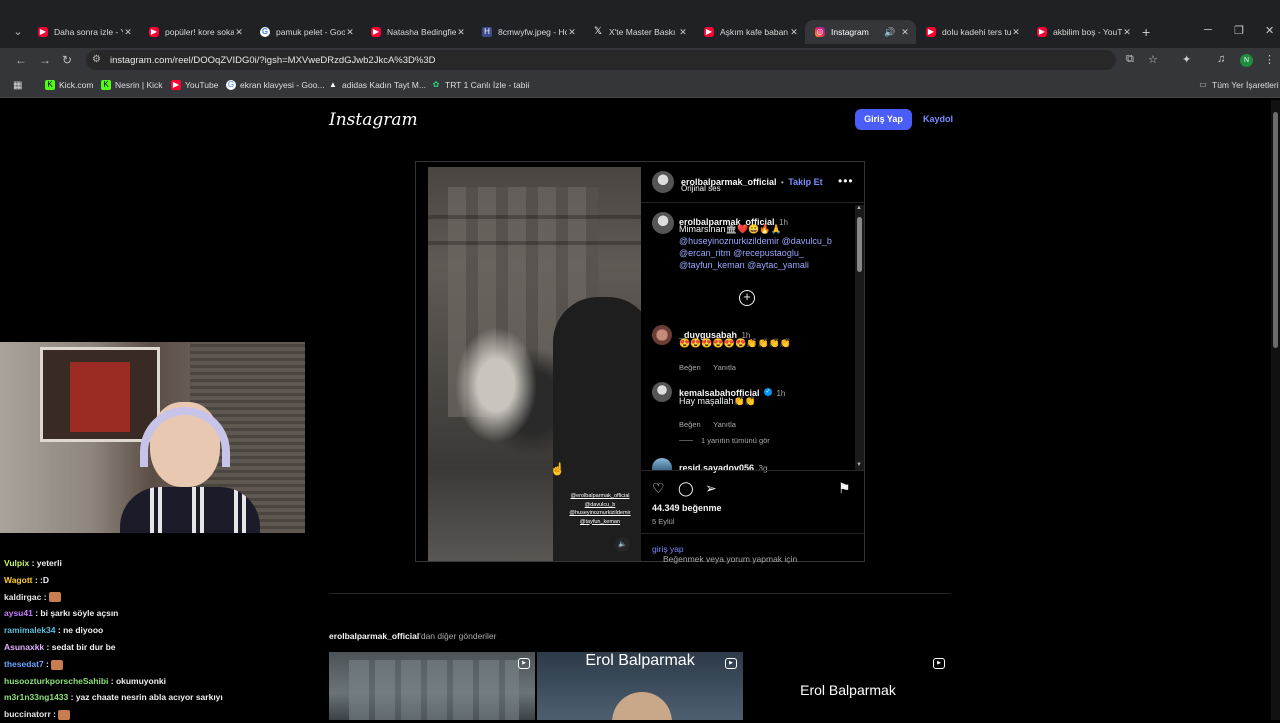 The image size is (1280, 723). I want to click on like-count: 44.349 beğenme, so click(687, 508).